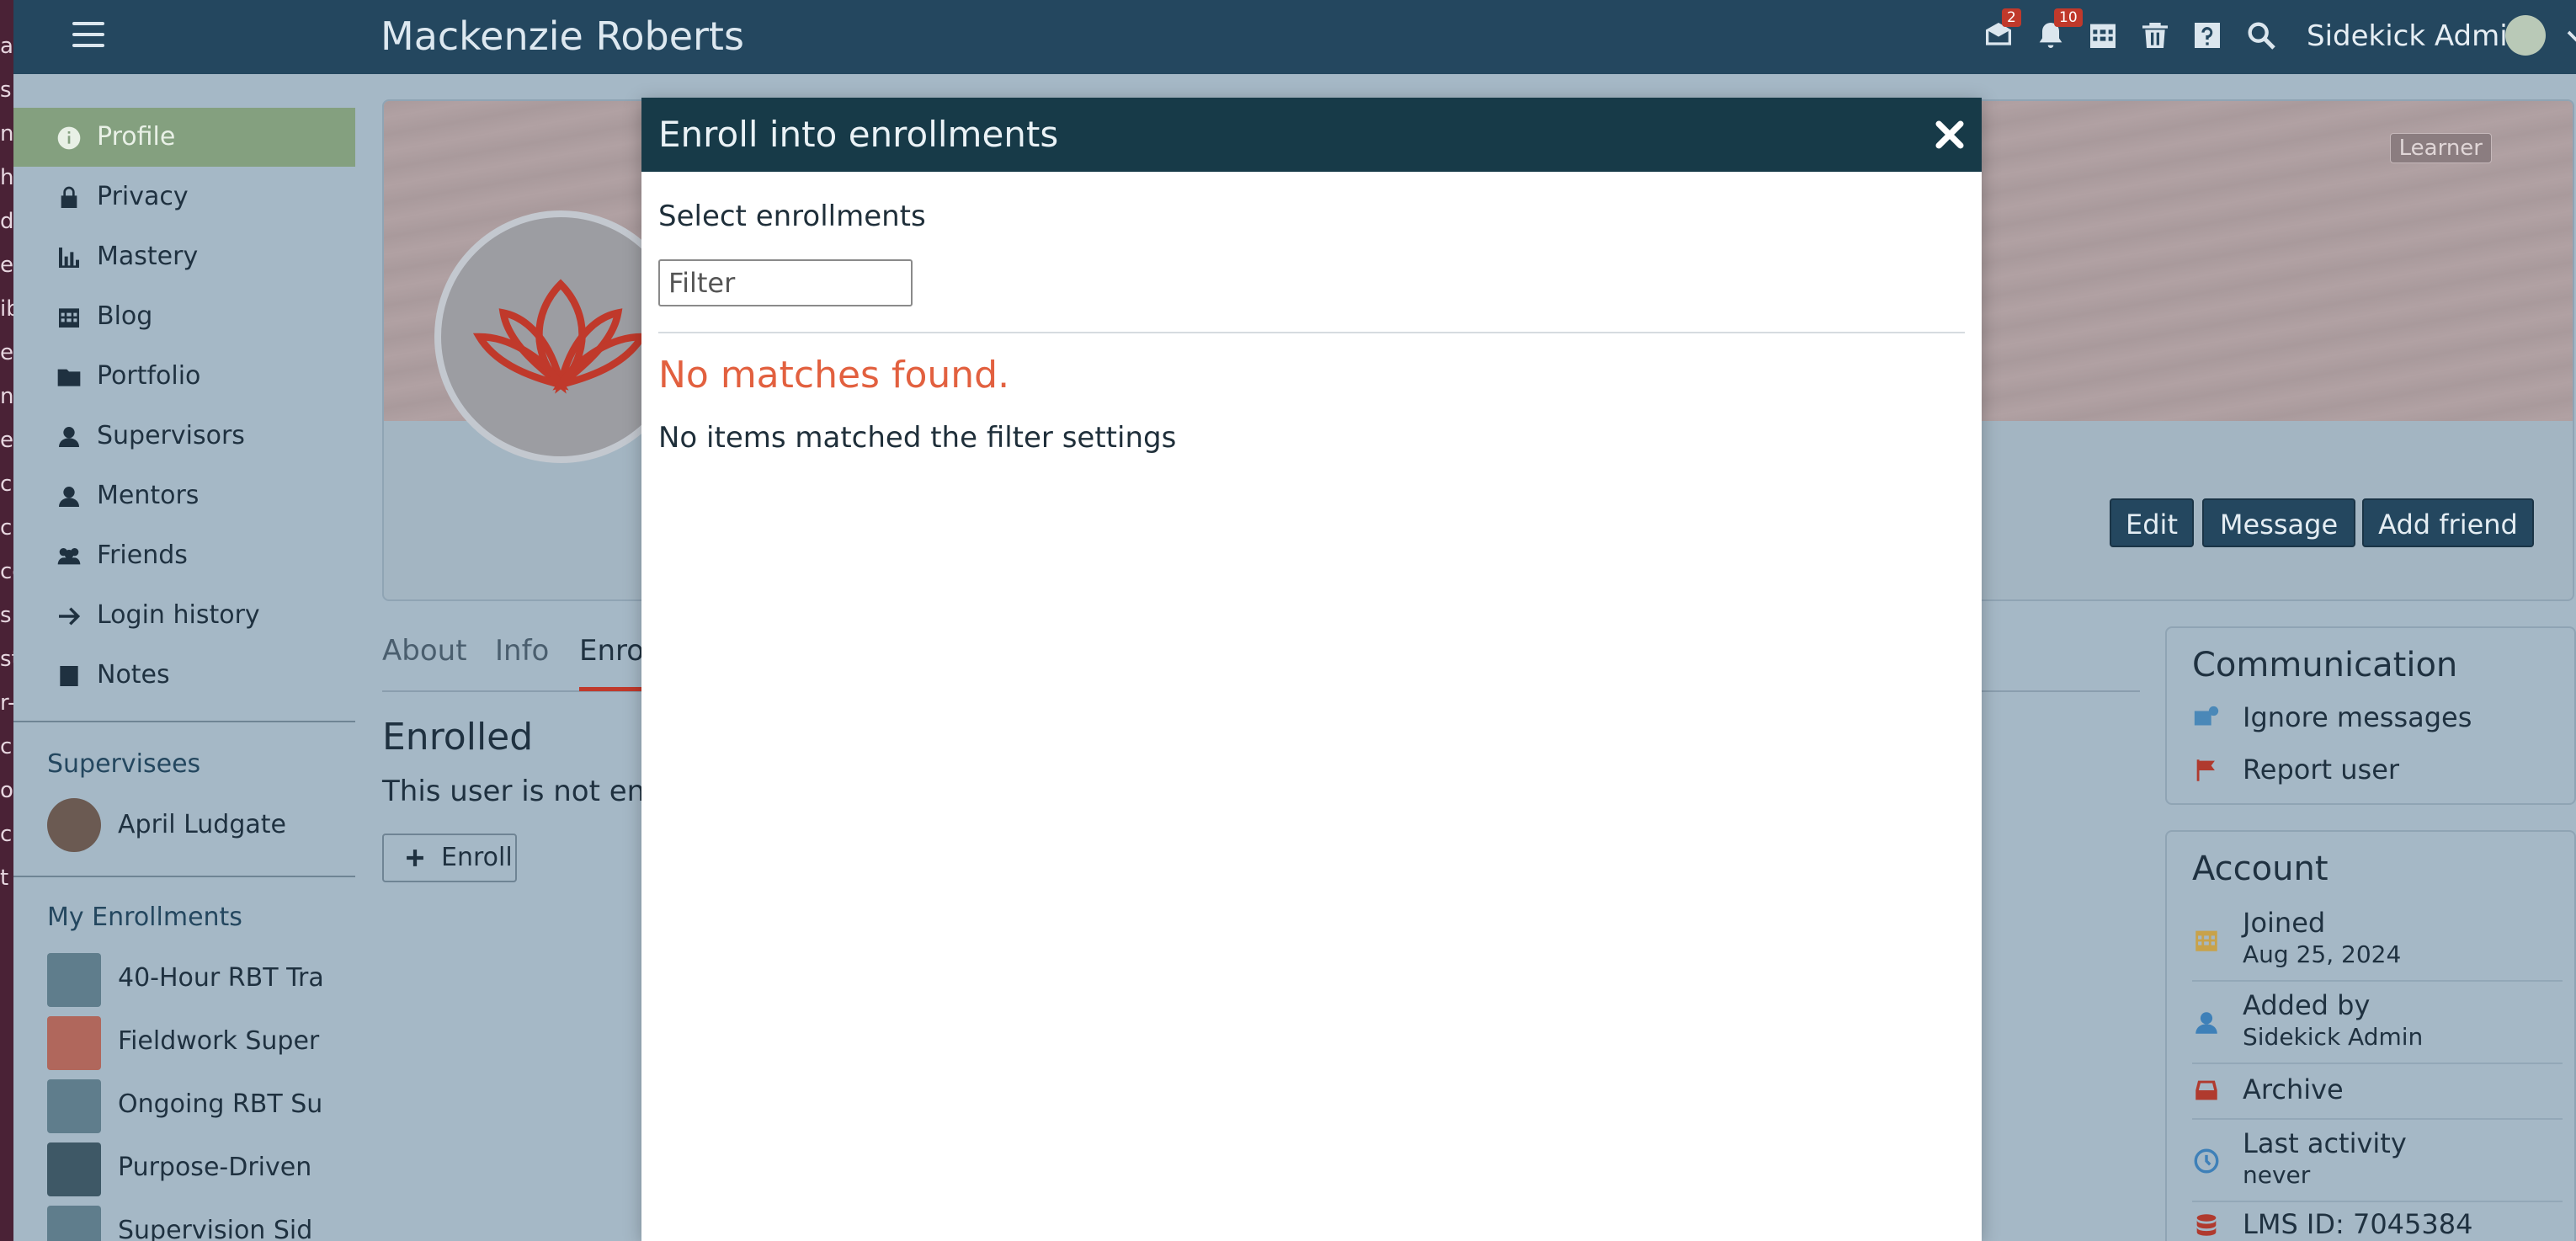  What do you see at coordinates (1950, 134) in the screenshot?
I see `close-icon` at bounding box center [1950, 134].